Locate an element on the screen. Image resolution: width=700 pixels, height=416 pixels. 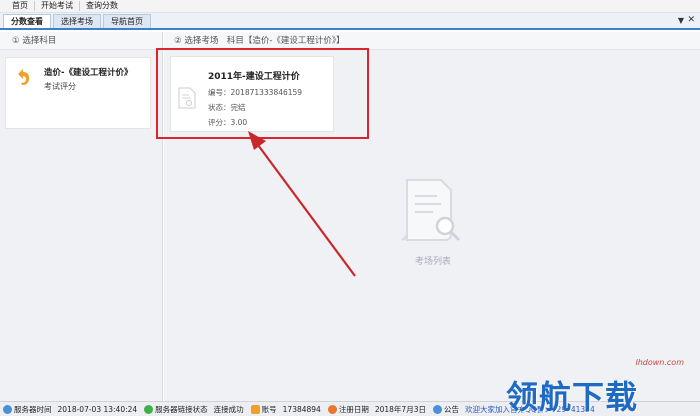
menu-item-home: 首页 is located at coordinates (20, 6).